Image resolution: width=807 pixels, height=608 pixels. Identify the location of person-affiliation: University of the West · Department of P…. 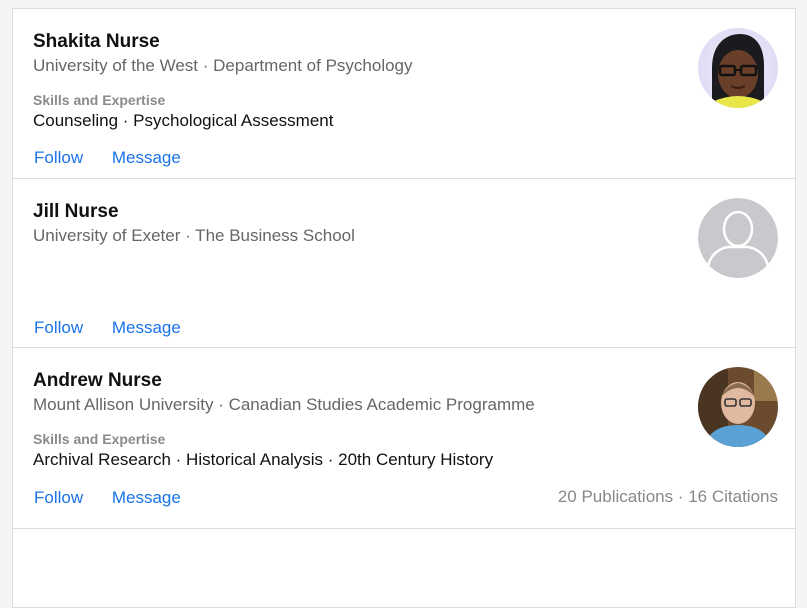
(223, 65).